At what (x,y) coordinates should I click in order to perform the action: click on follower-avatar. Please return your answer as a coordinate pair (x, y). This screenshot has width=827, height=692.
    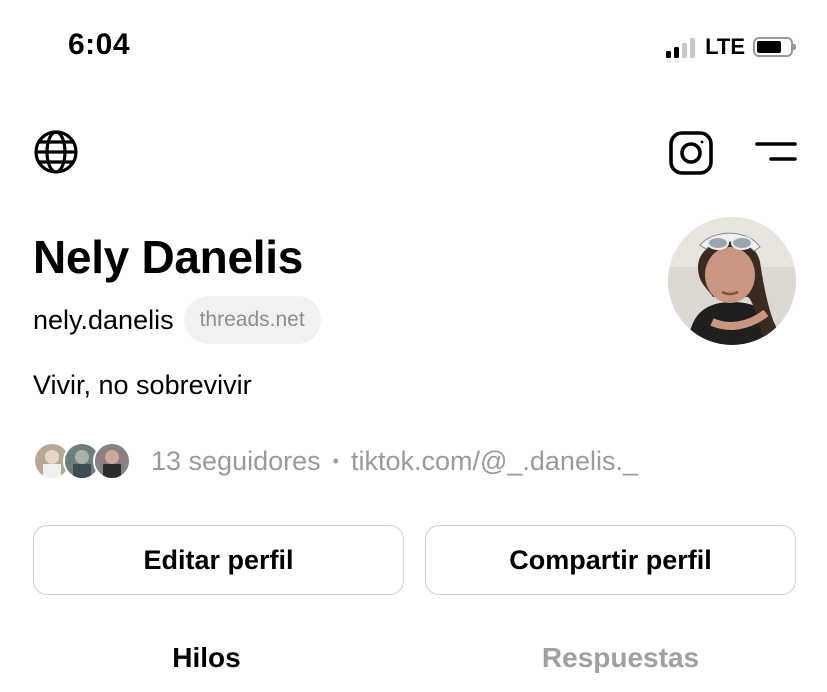
    Looking at the image, I should click on (112, 461).